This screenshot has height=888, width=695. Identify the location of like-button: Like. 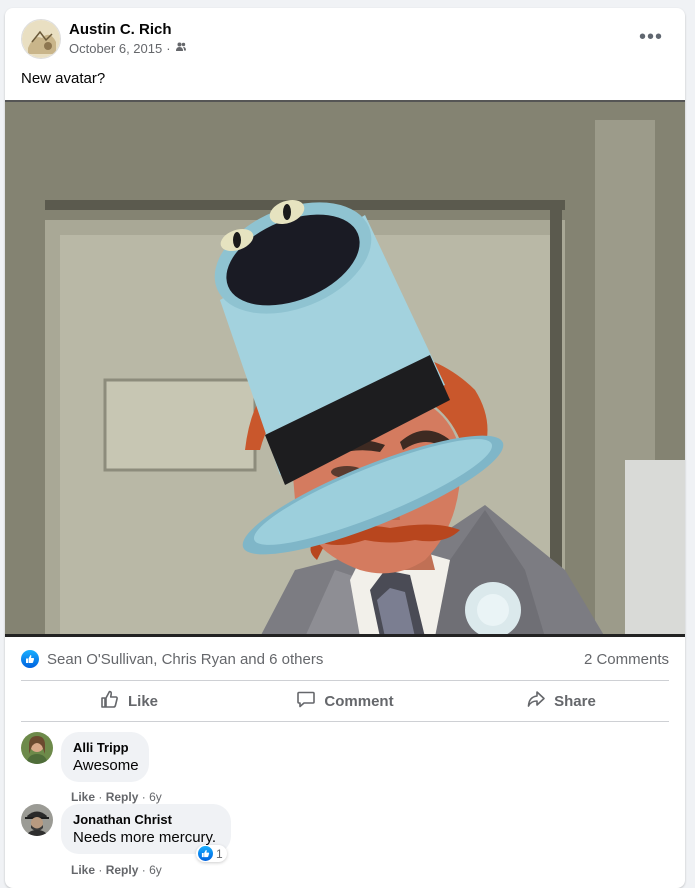
(129, 701).